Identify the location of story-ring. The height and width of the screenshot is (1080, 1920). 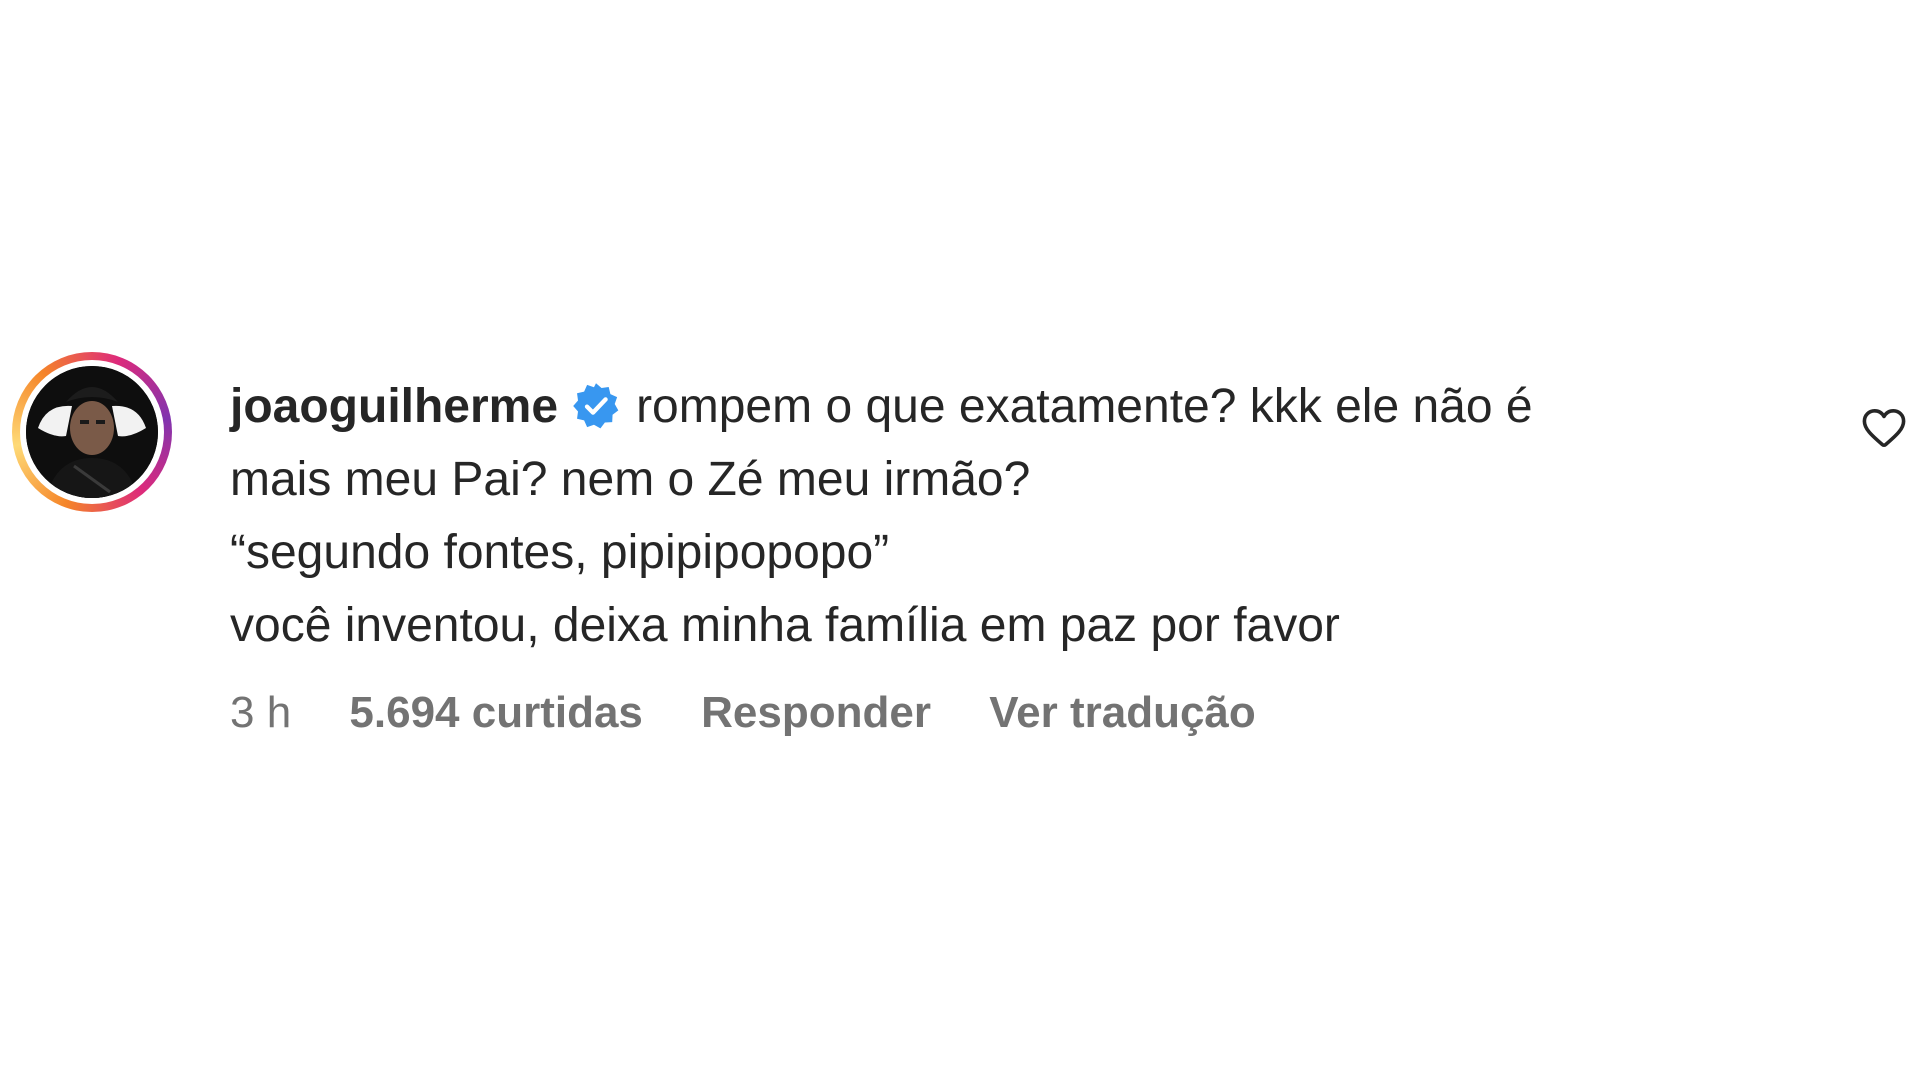
(92, 432).